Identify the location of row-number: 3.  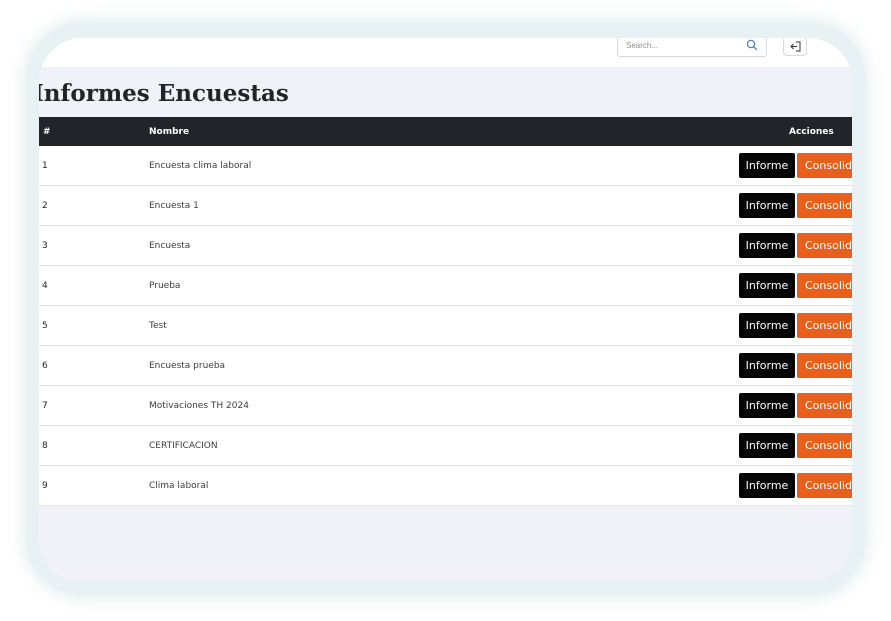
(45, 245).